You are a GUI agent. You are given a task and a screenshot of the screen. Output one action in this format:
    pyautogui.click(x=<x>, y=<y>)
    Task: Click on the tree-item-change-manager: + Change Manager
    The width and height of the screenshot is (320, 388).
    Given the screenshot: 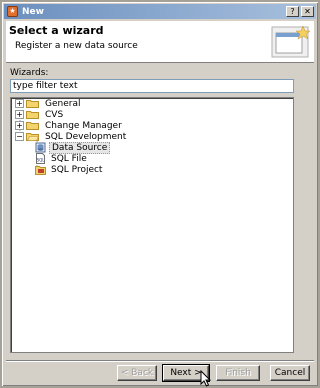 What is the action you would take?
    pyautogui.click(x=69, y=125)
    